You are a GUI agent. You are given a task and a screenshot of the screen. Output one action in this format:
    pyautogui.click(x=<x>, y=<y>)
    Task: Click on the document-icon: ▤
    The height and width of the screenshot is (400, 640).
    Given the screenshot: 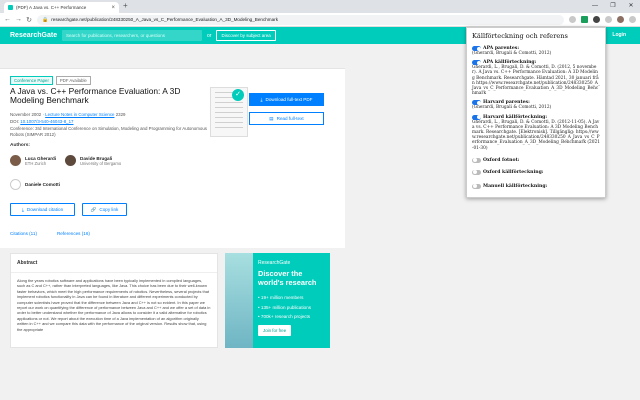 What is the action you would take?
    pyautogui.click(x=271, y=118)
    